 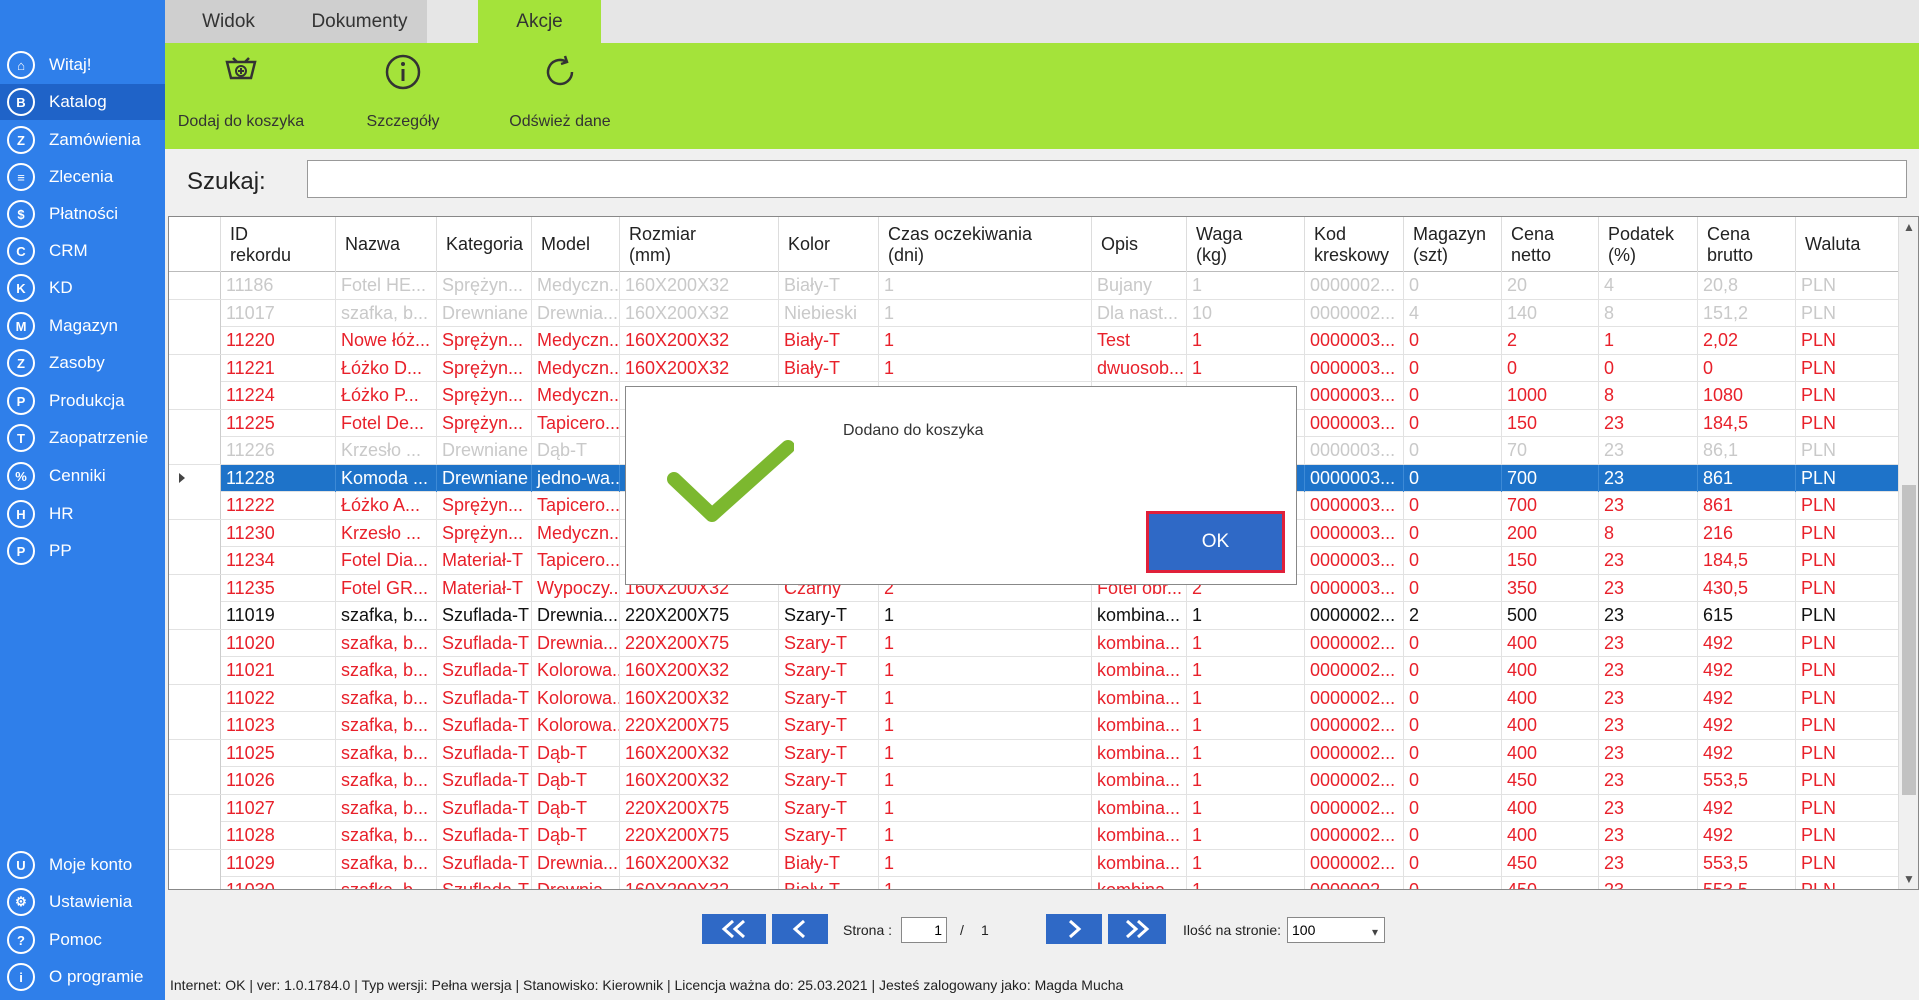 What do you see at coordinates (1074, 929) in the screenshot?
I see `next-page-button` at bounding box center [1074, 929].